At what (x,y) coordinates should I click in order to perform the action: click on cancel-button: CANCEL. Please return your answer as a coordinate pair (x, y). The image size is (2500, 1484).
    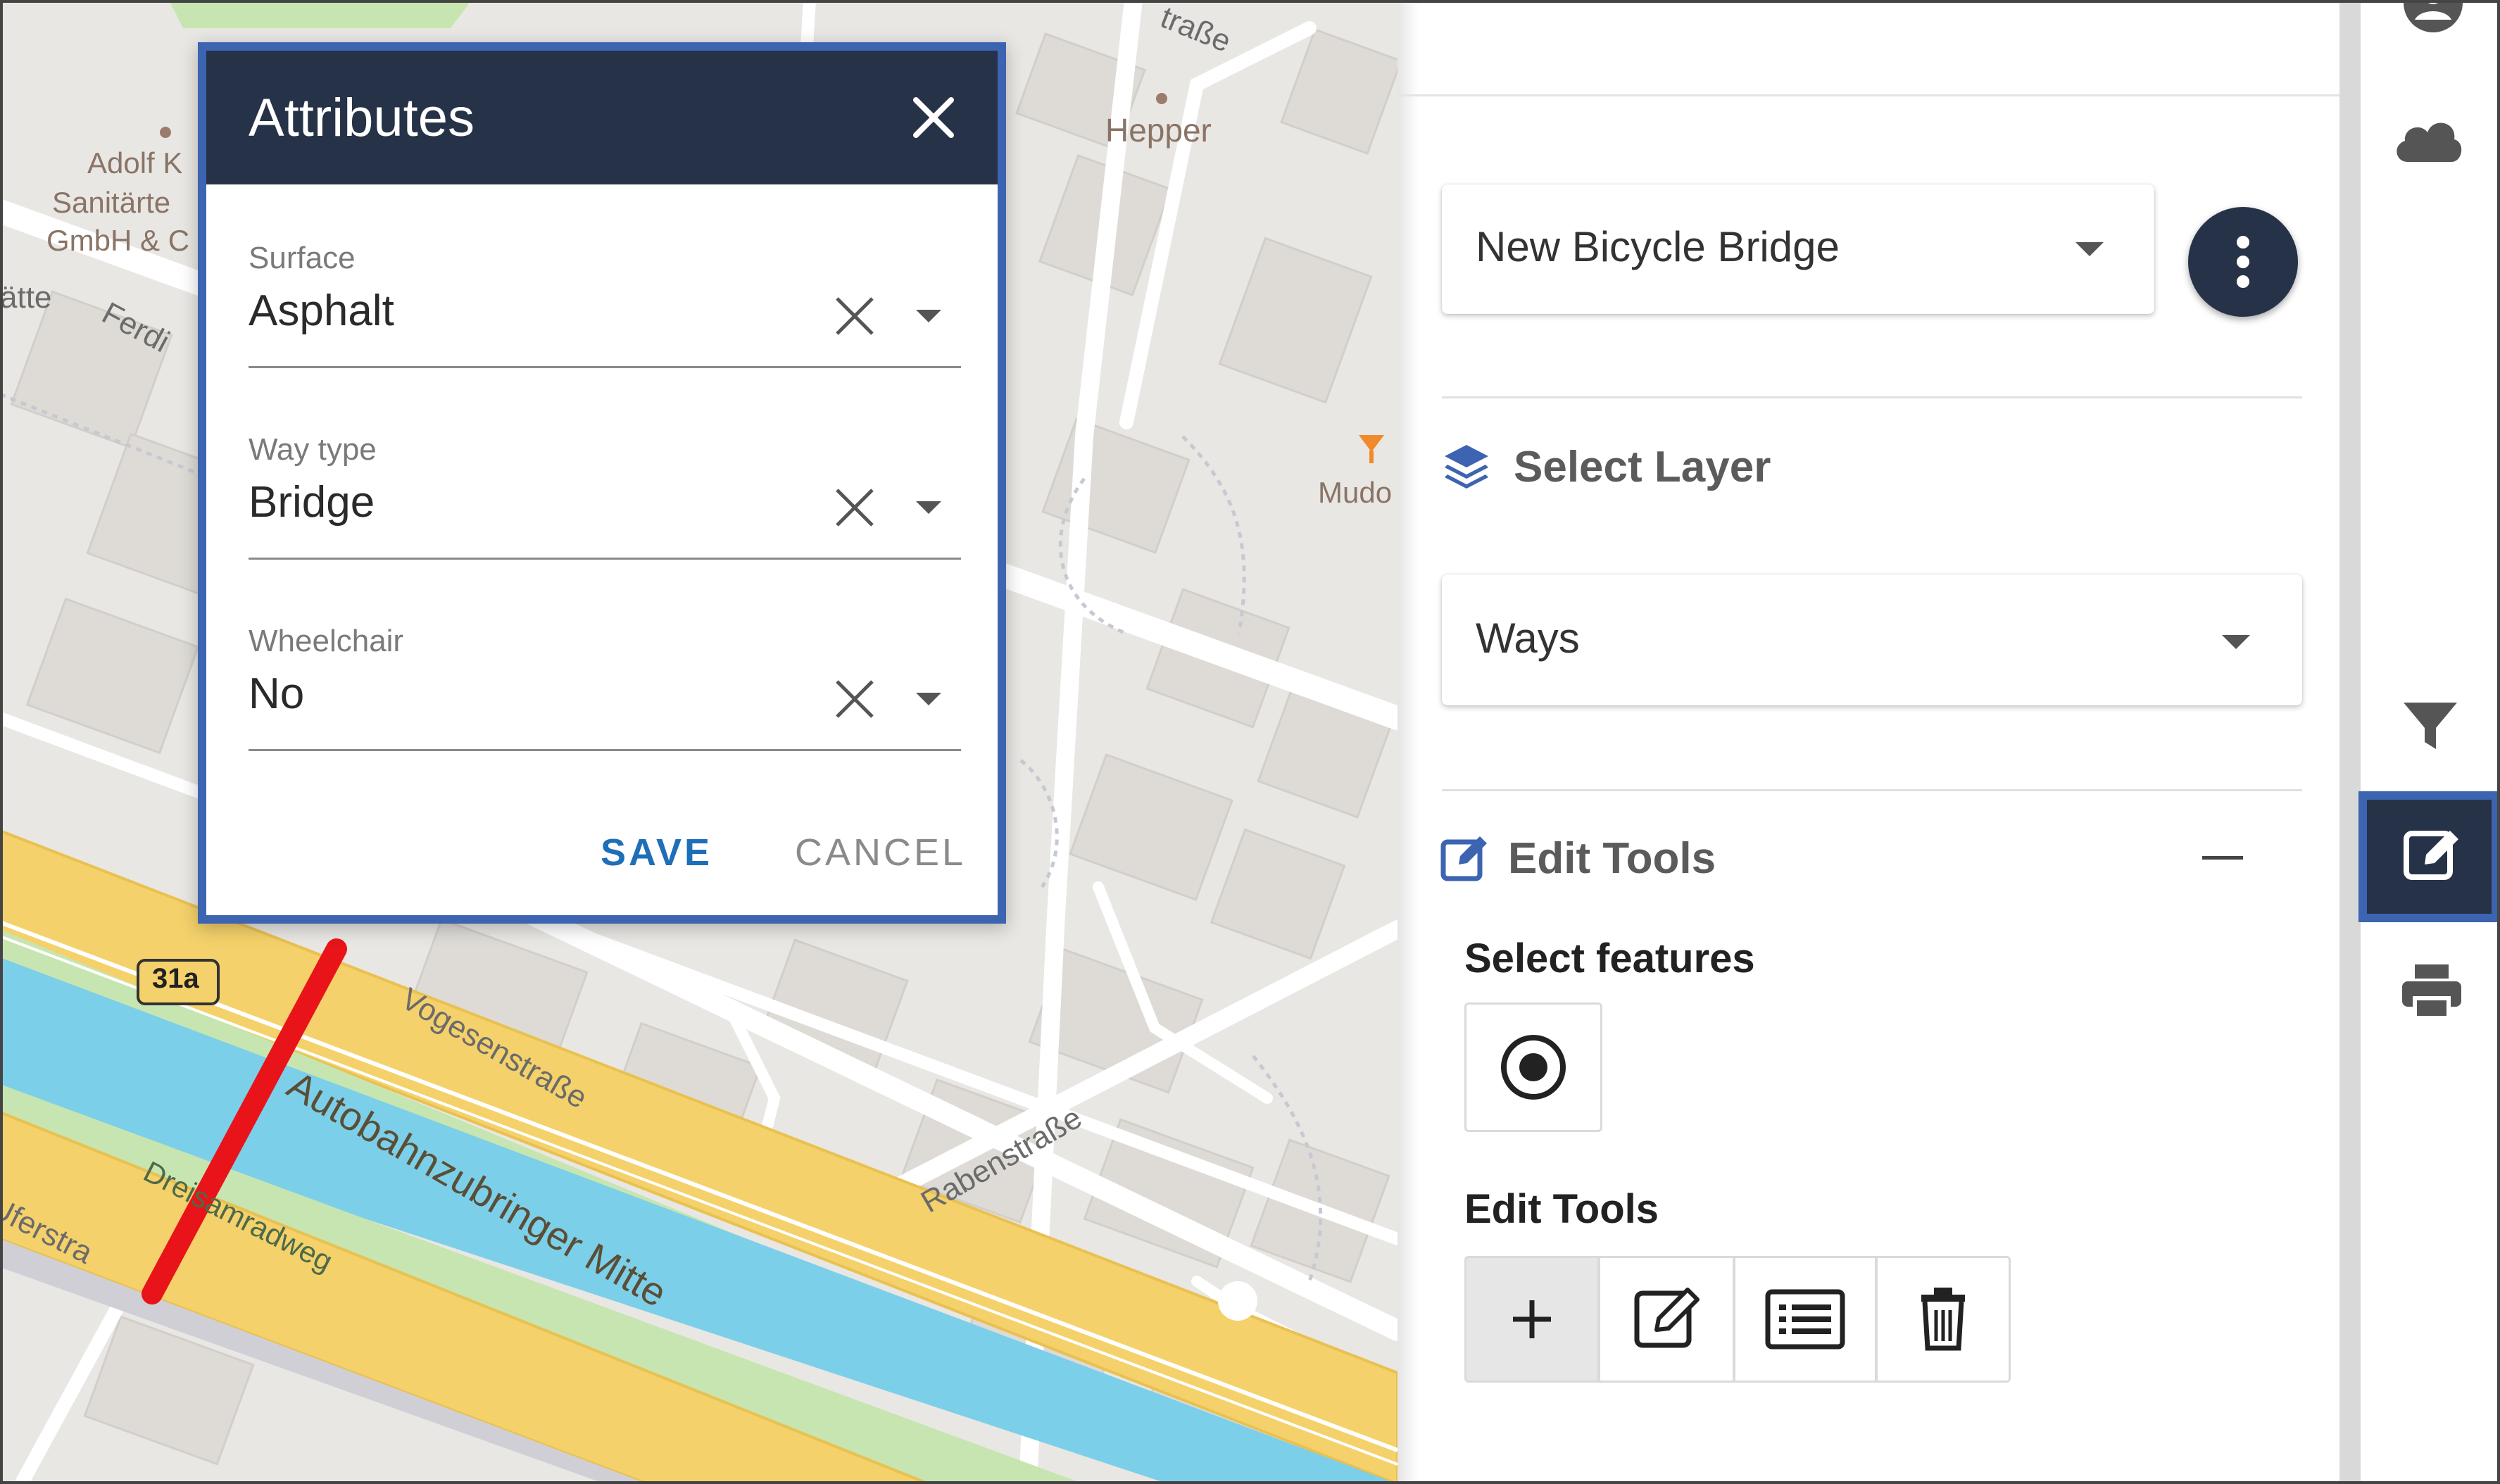
    Looking at the image, I should click on (880, 852).